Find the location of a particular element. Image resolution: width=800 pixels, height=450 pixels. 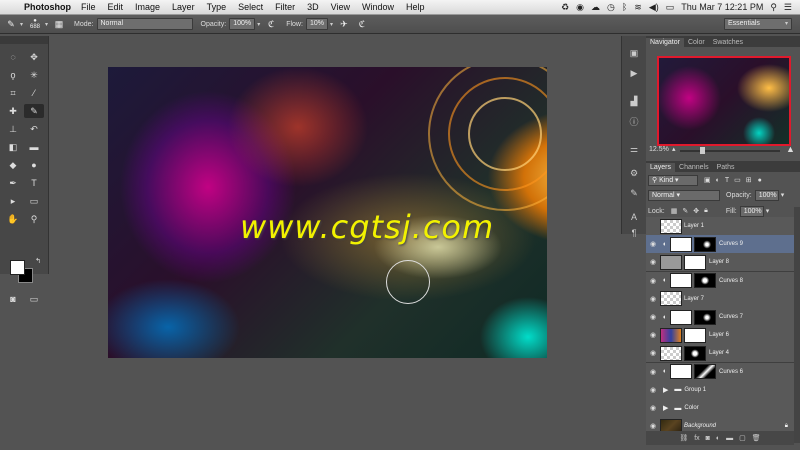

airbrush-icon: ✈ is located at coordinates (344, 24).